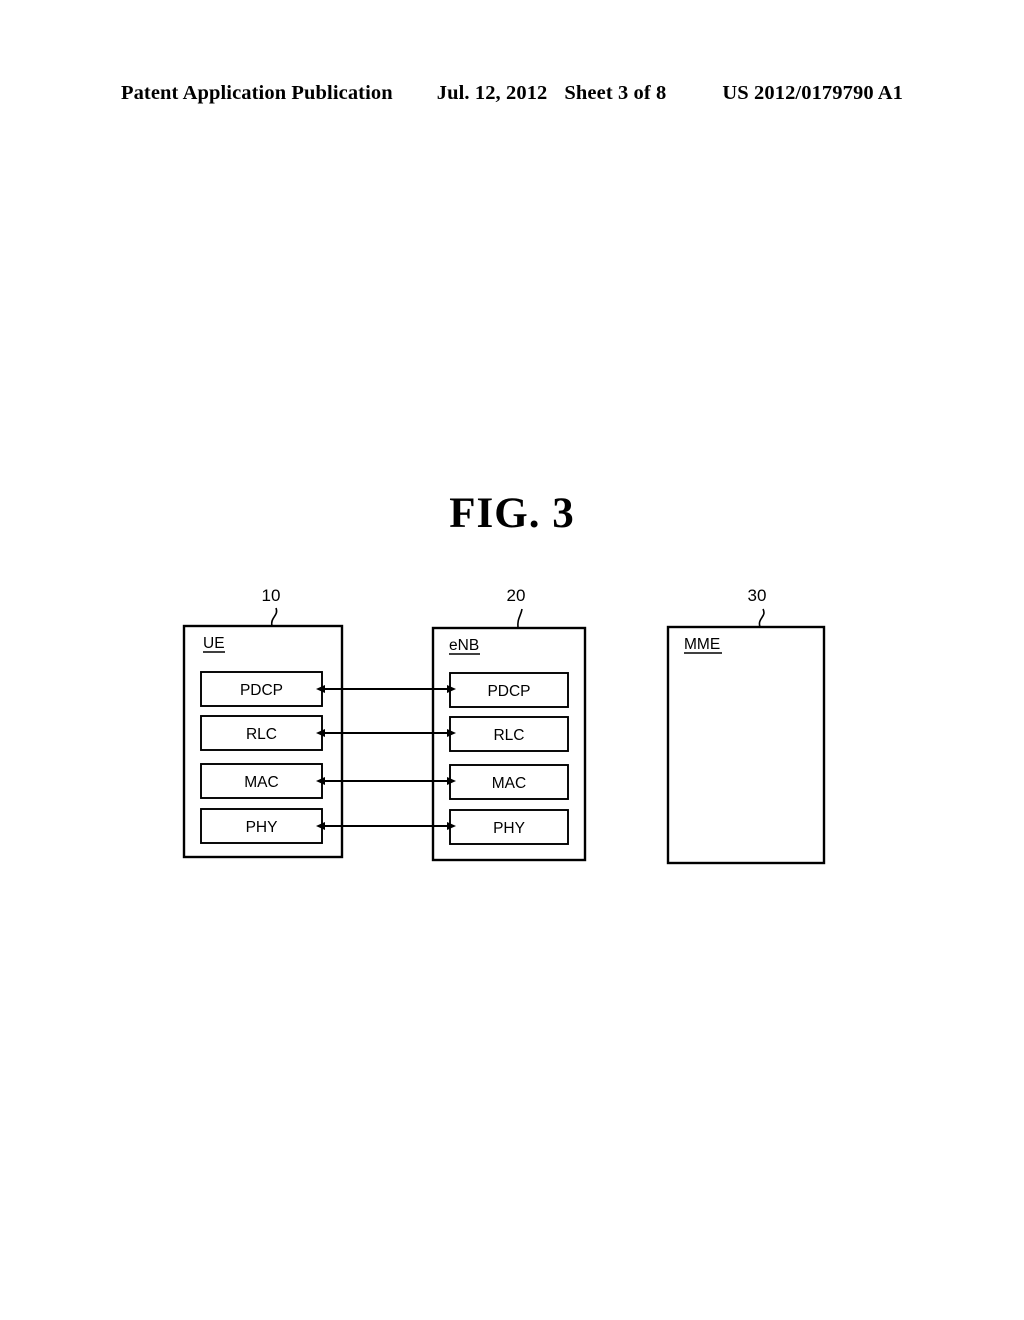  I want to click on node-enb: 20 eNB PDCP RLC MAC PHY, so click(509, 724).